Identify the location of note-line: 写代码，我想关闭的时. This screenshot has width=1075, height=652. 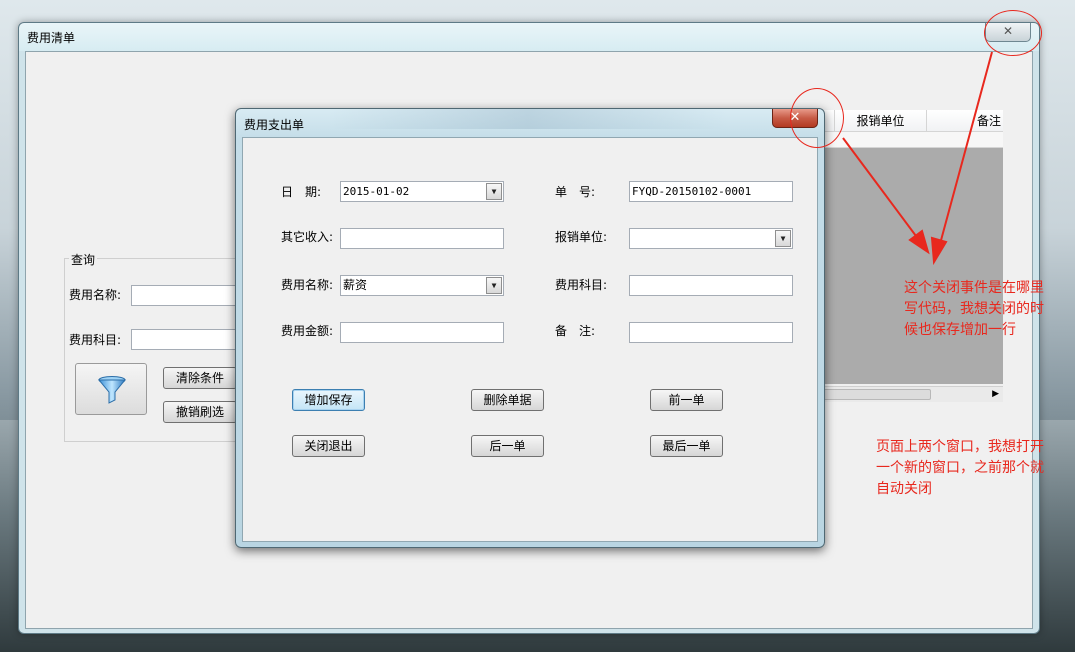
(974, 309).